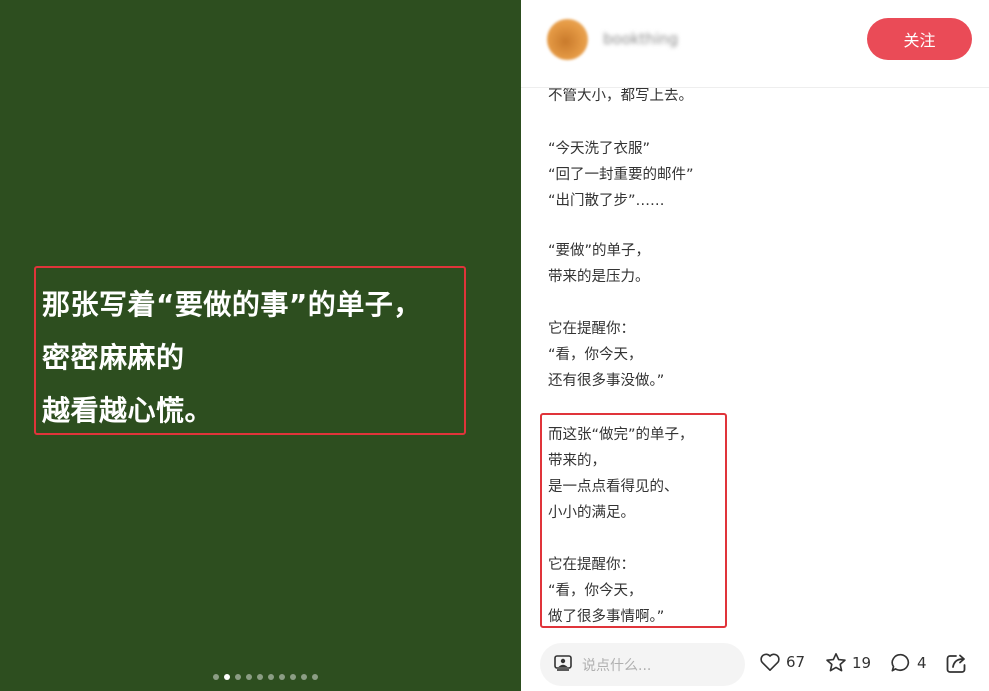 The height and width of the screenshot is (691, 989). What do you see at coordinates (577, 461) in the screenshot?
I see `post-line: 带来的，` at bounding box center [577, 461].